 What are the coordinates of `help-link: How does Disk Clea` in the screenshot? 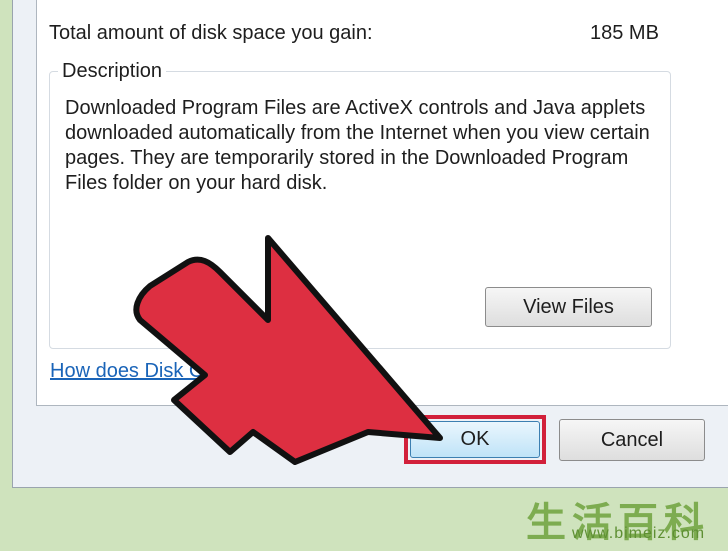 It's located at (140, 371).